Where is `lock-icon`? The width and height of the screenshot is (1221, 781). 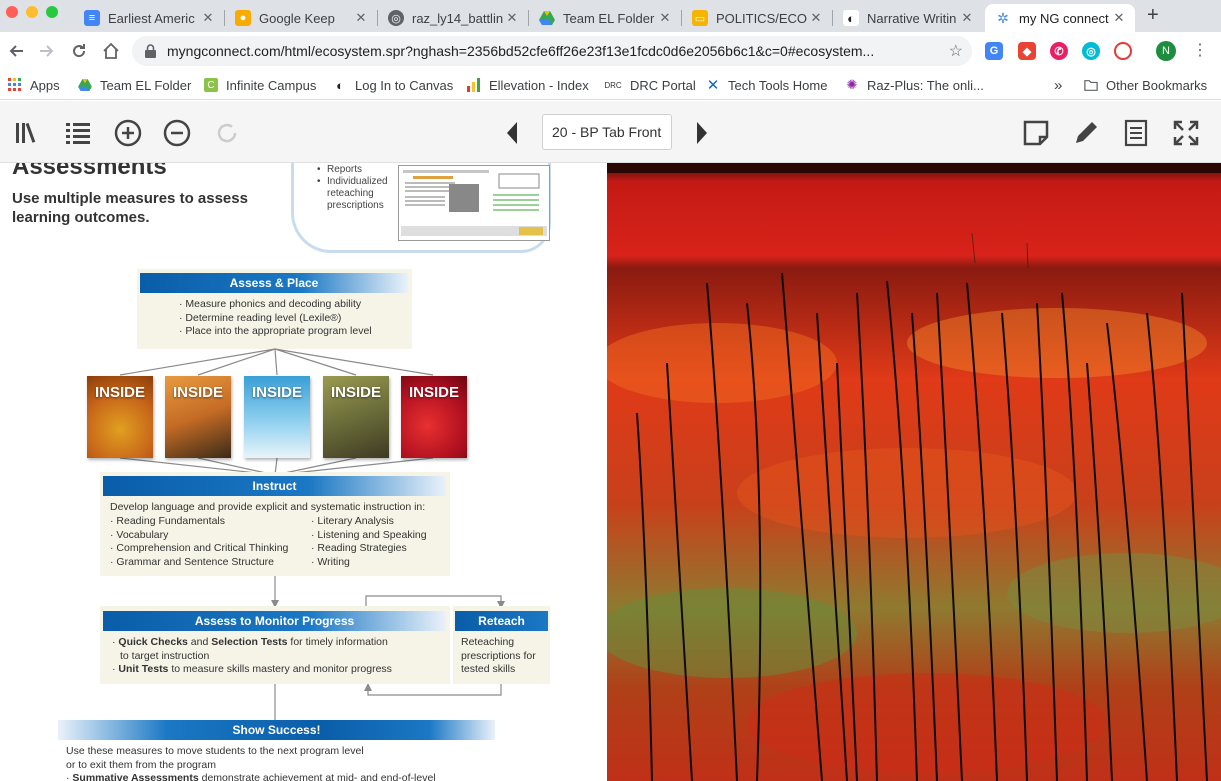
lock-icon is located at coordinates (150, 51).